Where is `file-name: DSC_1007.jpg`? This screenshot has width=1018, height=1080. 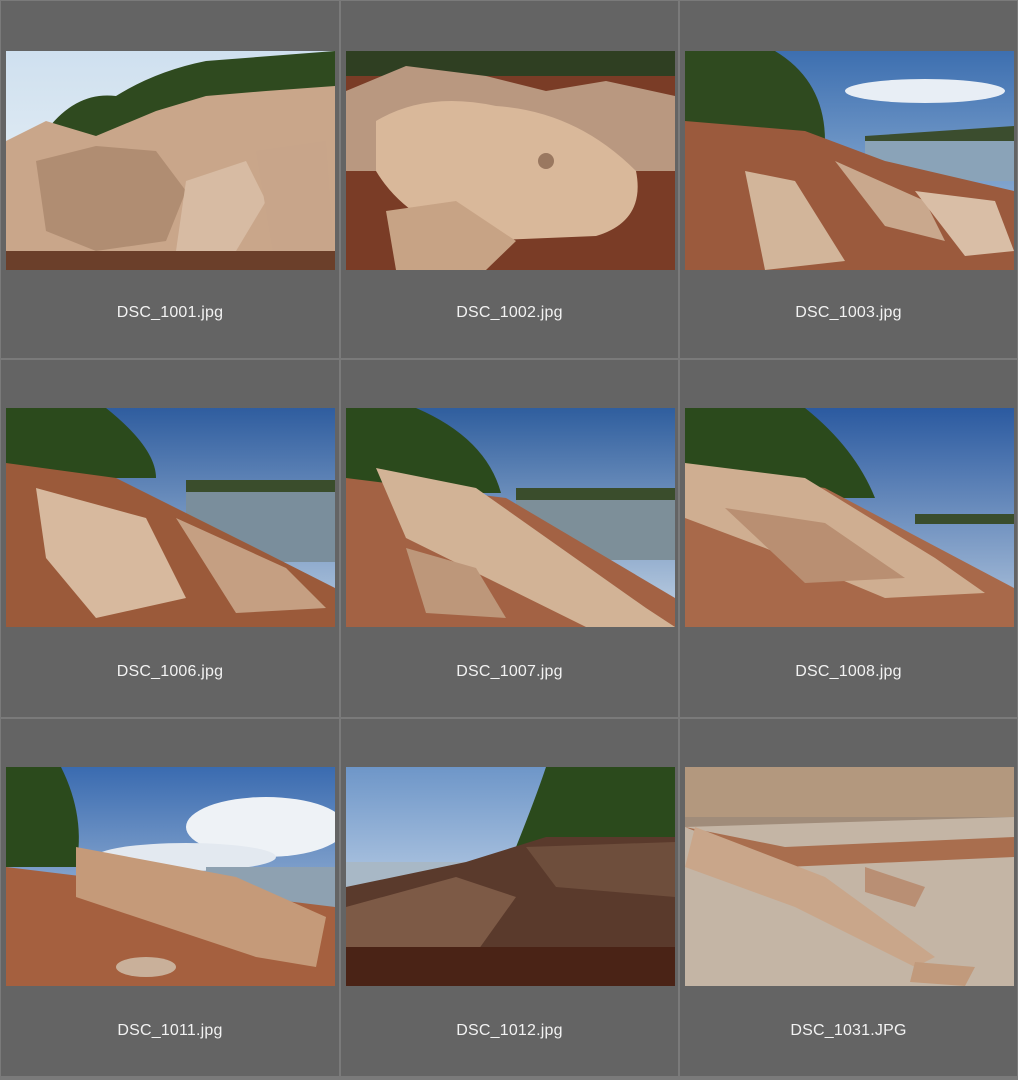 file-name: DSC_1007.jpg is located at coordinates (509, 671).